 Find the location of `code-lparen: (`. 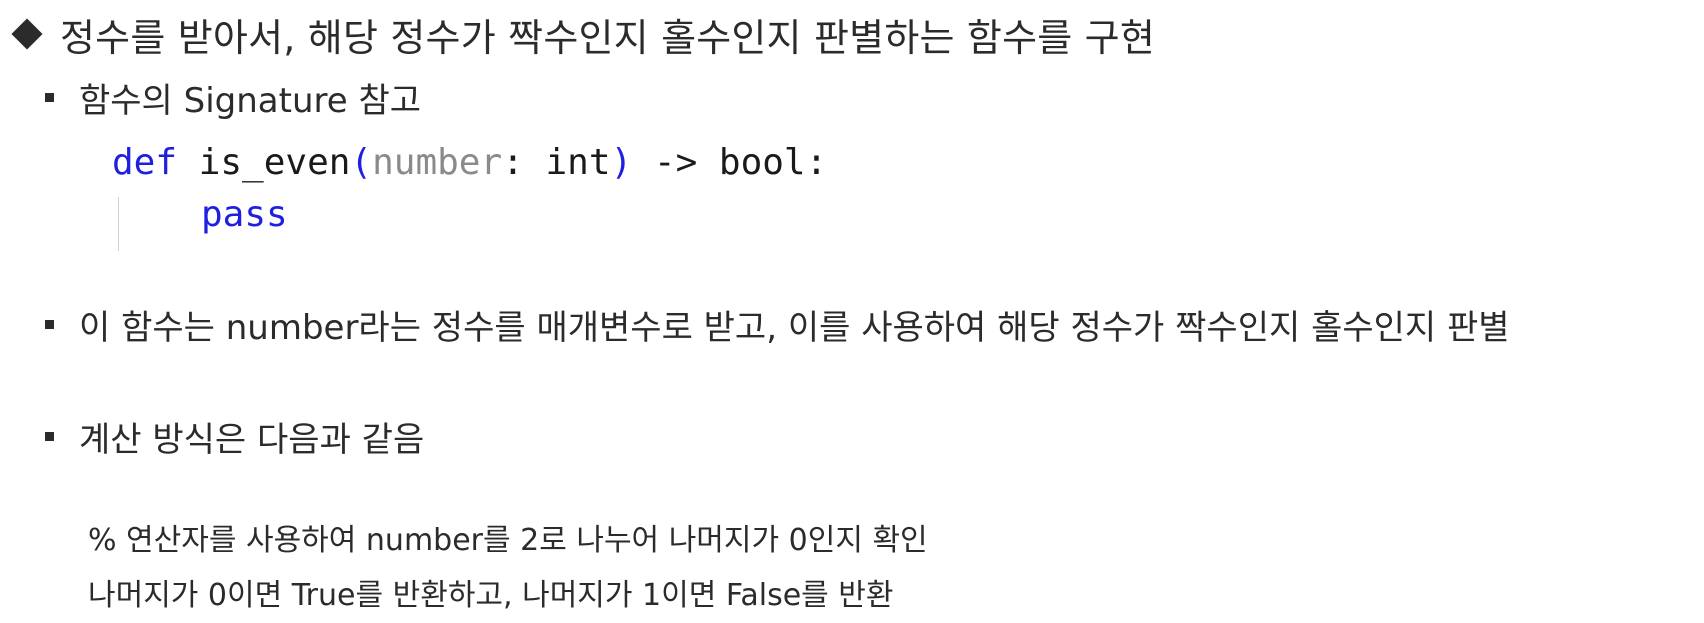

code-lparen: ( is located at coordinates (361, 162).